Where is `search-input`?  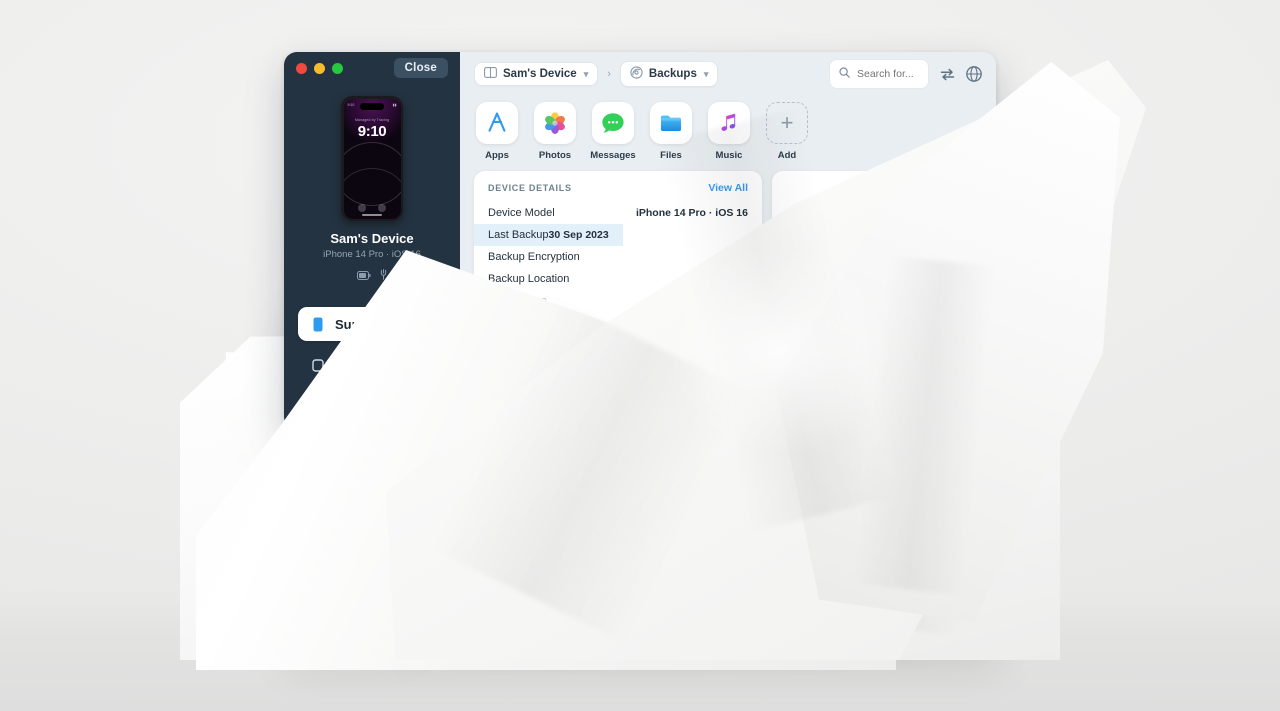
search-input is located at coordinates (888, 74).